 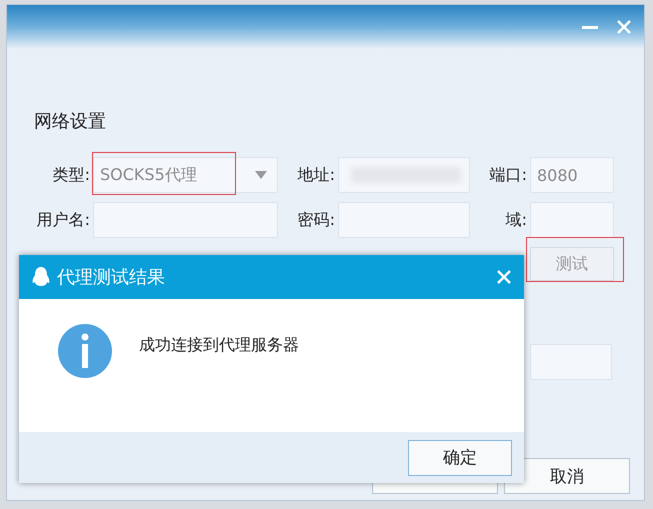 I want to click on field-label: 用户名:, so click(x=63, y=220).